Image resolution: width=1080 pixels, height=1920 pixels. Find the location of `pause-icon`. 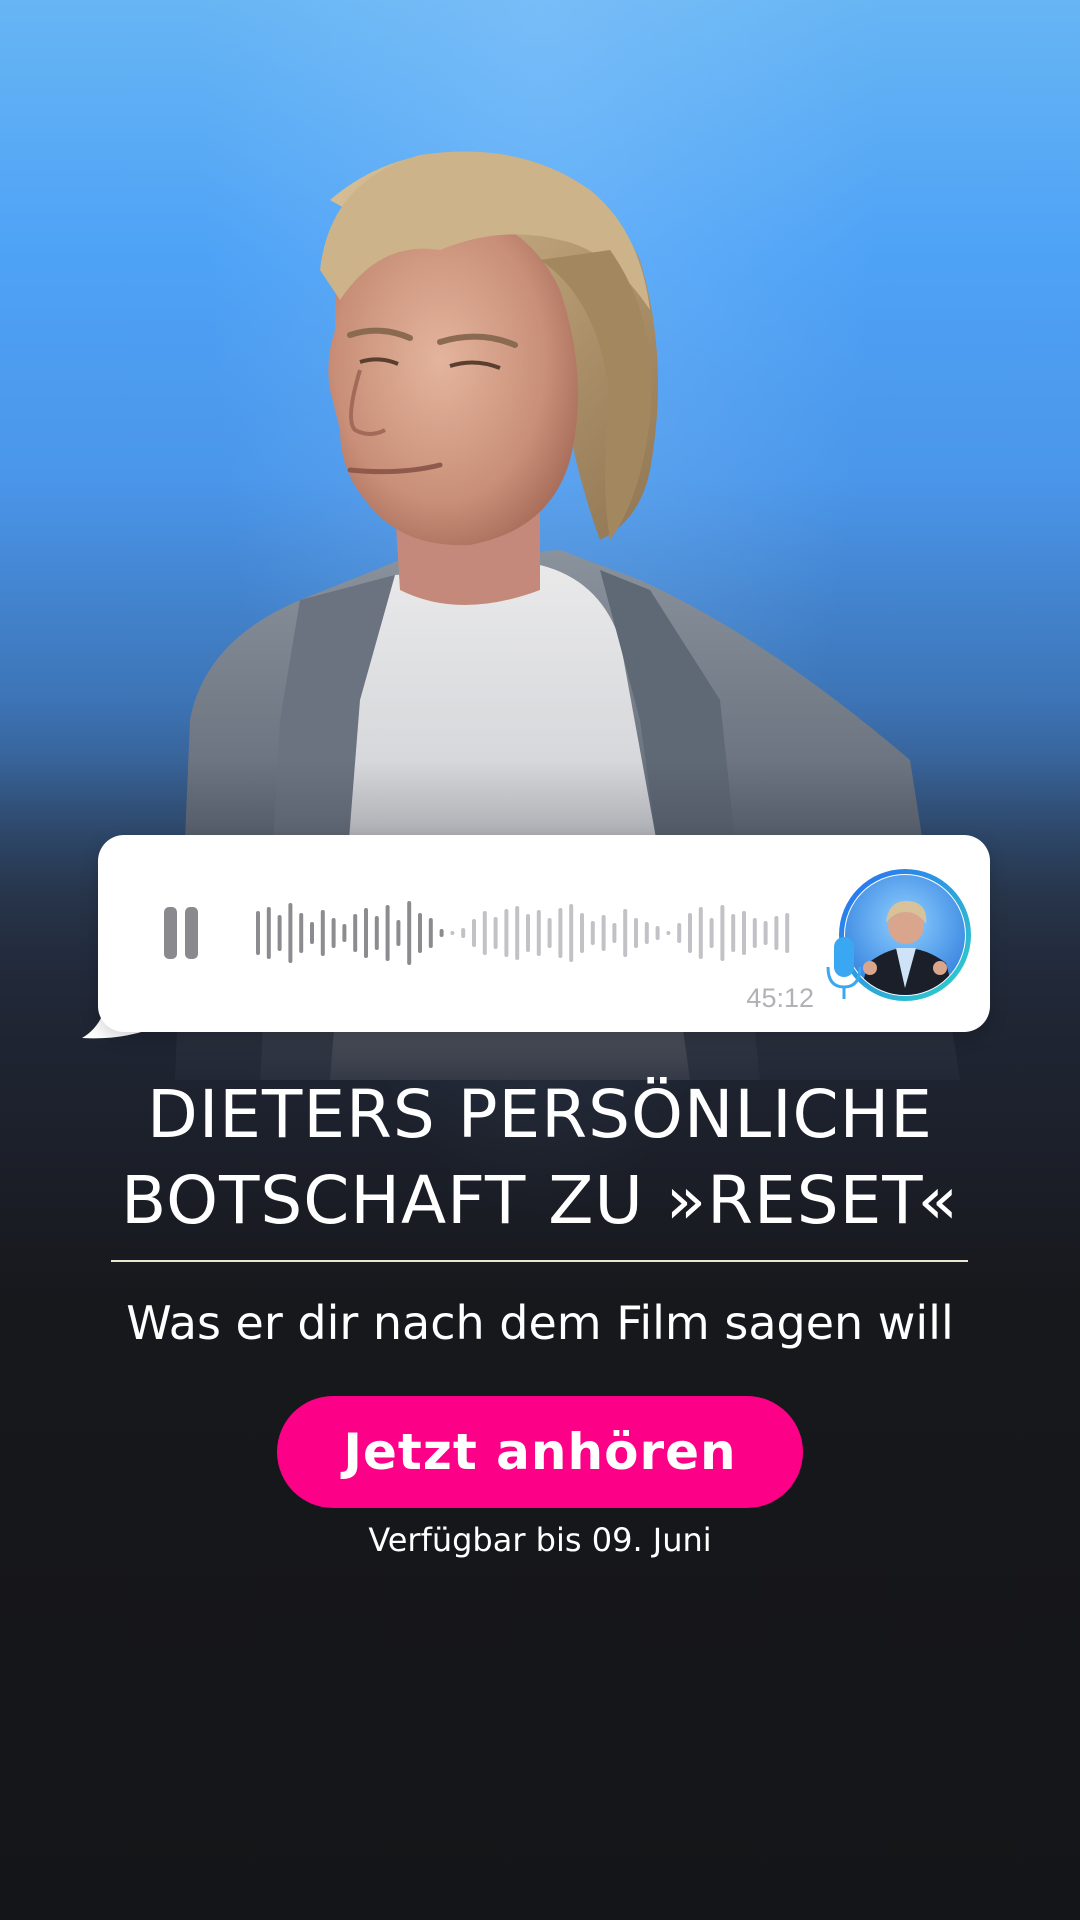

pause-icon is located at coordinates (170, 933).